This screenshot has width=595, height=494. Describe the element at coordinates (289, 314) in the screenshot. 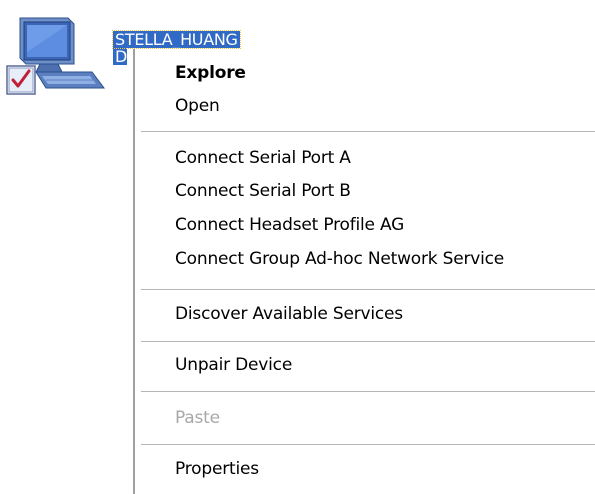

I see `menu-item-discover-available-services: Discover Available Services` at that location.